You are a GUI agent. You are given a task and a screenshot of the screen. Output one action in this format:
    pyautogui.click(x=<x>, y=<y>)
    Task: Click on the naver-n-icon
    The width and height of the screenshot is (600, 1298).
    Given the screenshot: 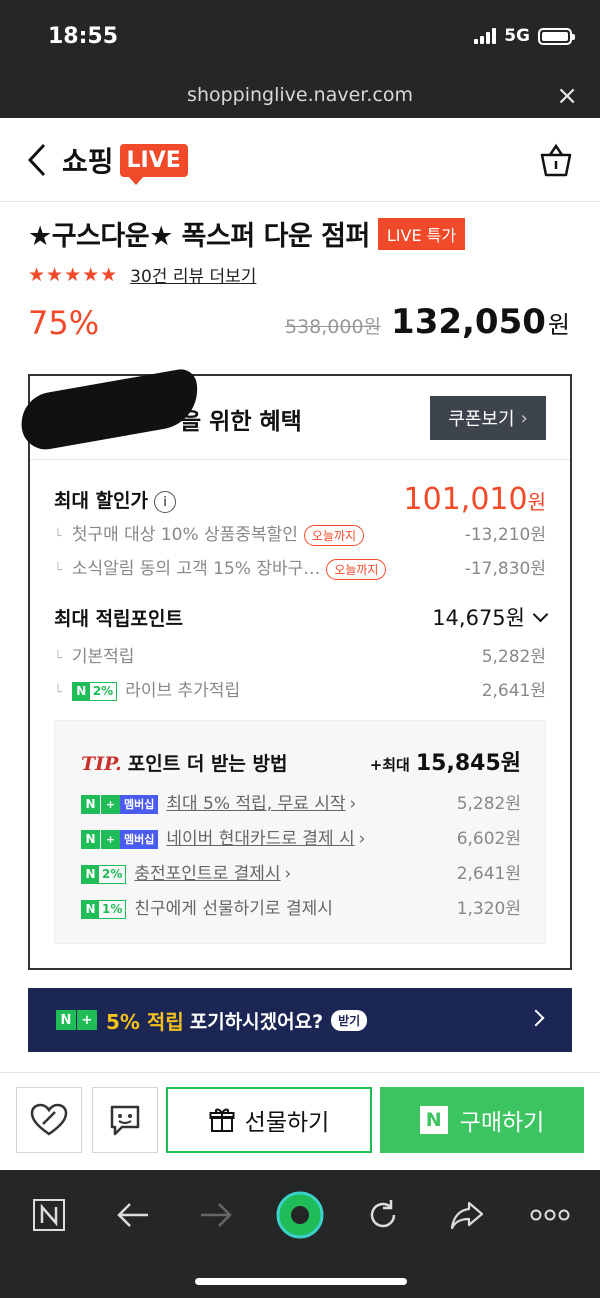 What is the action you would take?
    pyautogui.click(x=49, y=1215)
    